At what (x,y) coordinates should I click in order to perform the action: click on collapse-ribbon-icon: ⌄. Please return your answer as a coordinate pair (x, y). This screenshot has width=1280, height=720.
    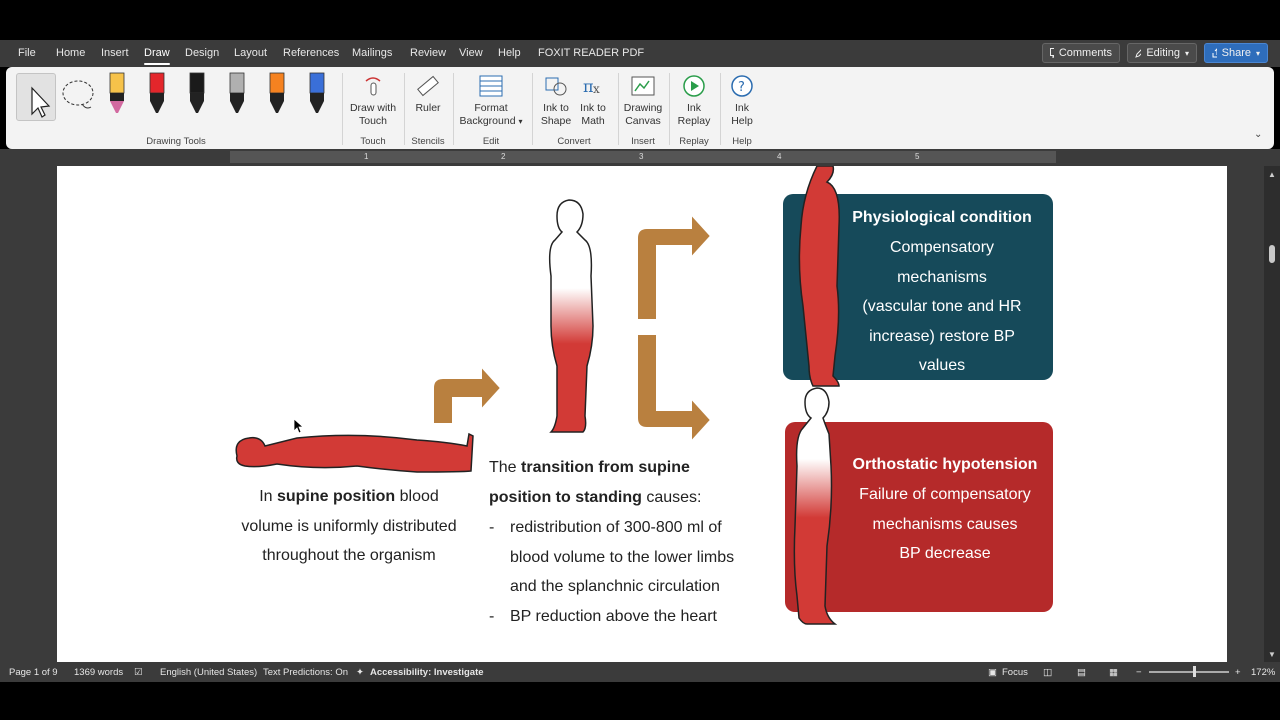
    Looking at the image, I should click on (1258, 134).